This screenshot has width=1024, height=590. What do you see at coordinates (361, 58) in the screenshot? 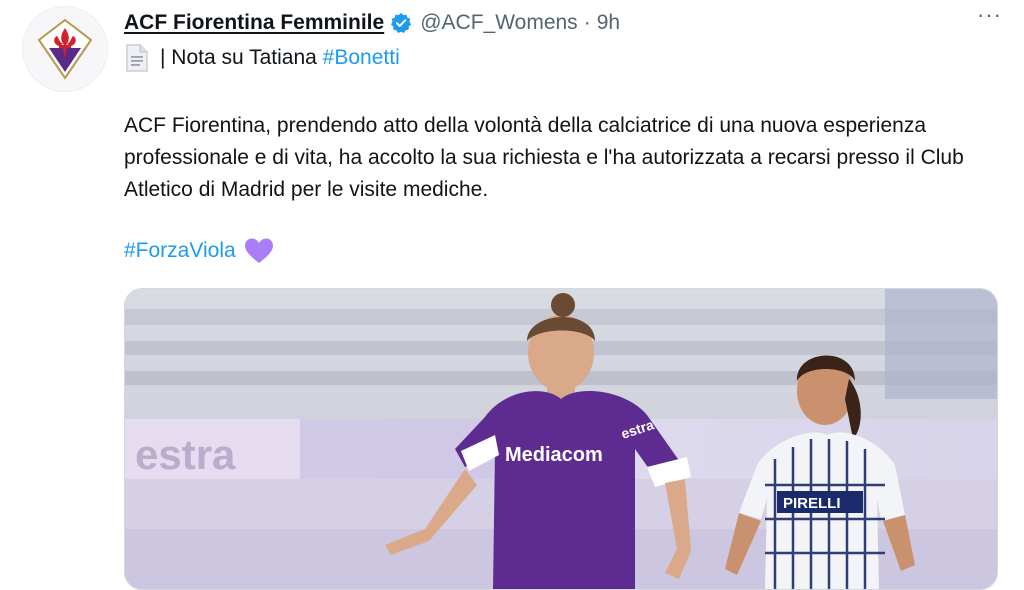
I see `hashtag-bonetti-link: #Bonetti` at bounding box center [361, 58].